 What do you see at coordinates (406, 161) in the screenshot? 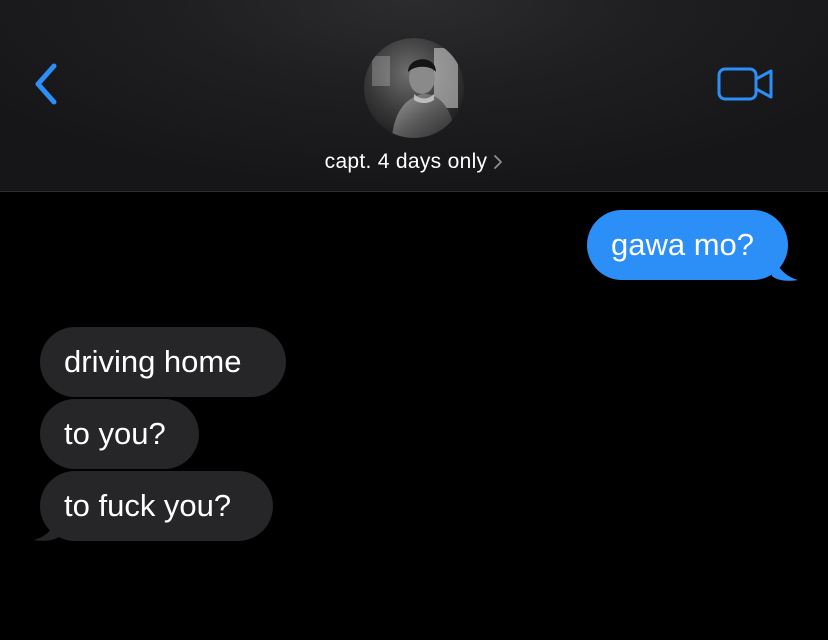
I see `contact-name: capt. 4 days only` at bounding box center [406, 161].